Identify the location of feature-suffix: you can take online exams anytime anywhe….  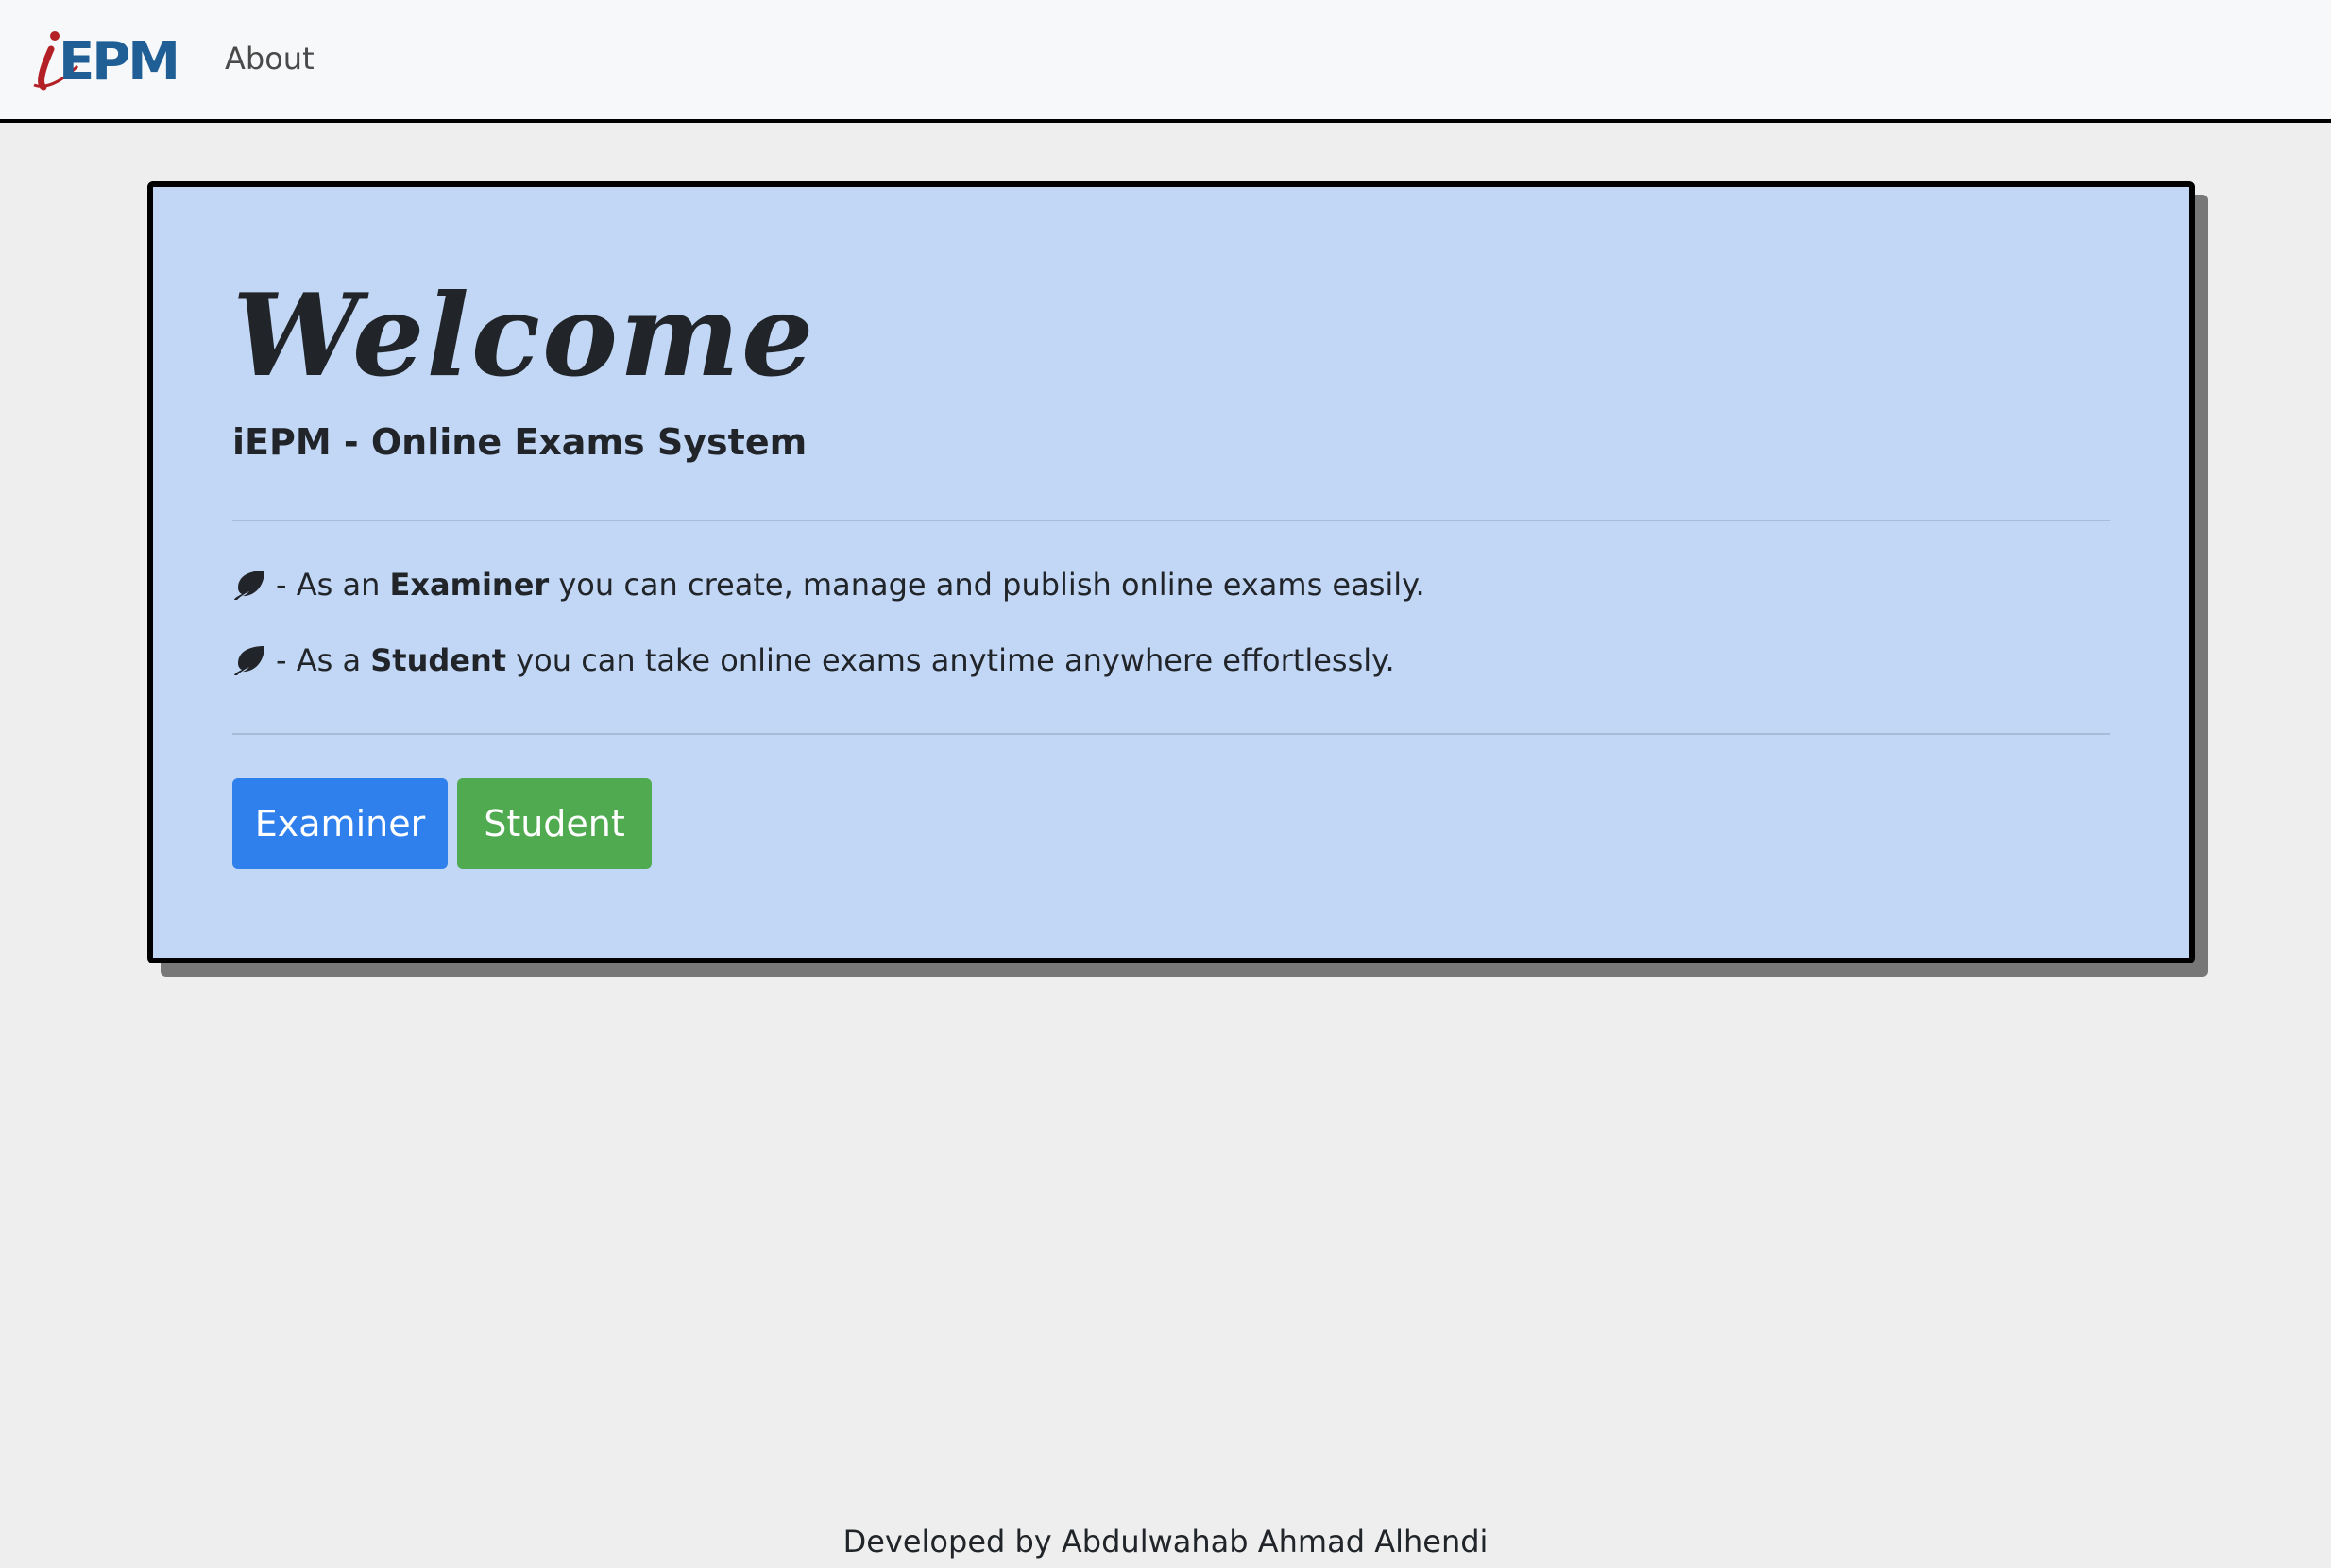
(950, 660).